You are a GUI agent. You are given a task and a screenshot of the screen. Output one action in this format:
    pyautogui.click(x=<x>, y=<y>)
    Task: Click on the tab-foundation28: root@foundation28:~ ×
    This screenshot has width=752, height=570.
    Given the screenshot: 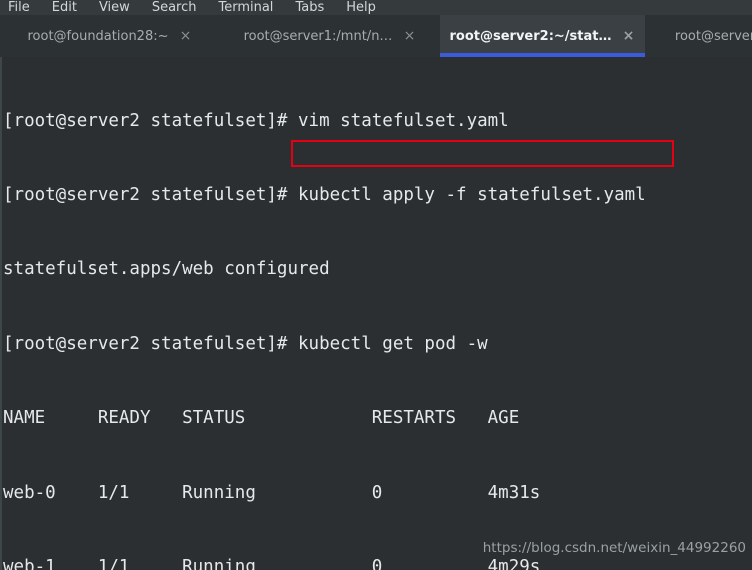 What is the action you would take?
    pyautogui.click(x=110, y=36)
    